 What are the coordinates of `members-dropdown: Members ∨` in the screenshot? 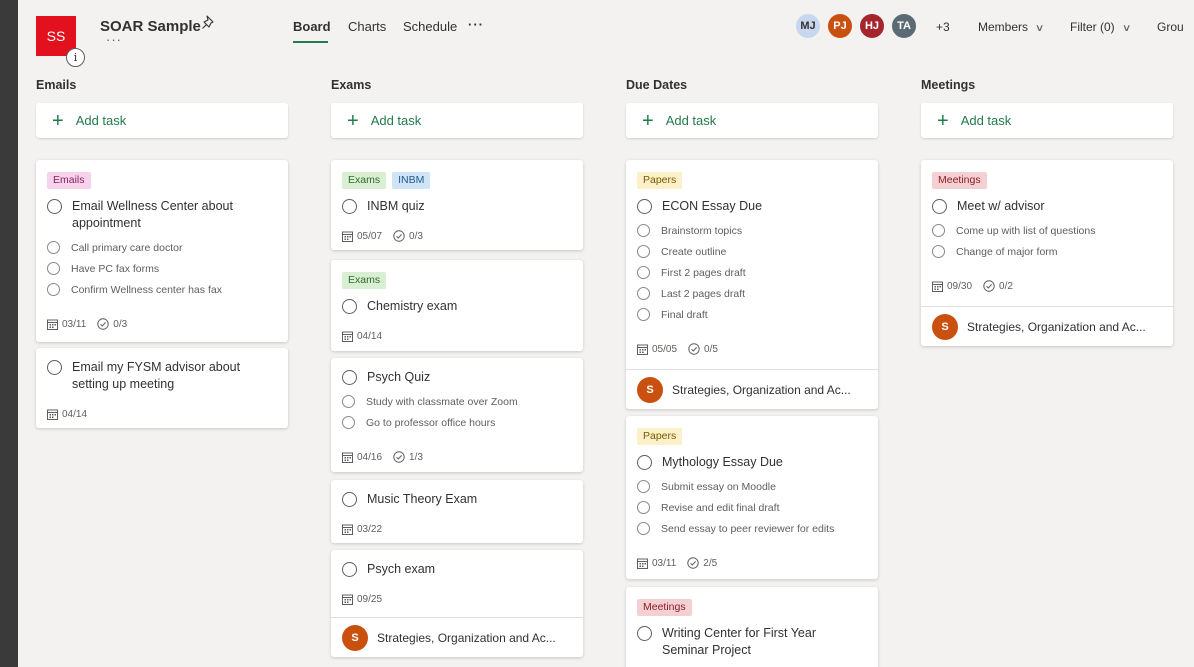 It's located at (1011, 27).